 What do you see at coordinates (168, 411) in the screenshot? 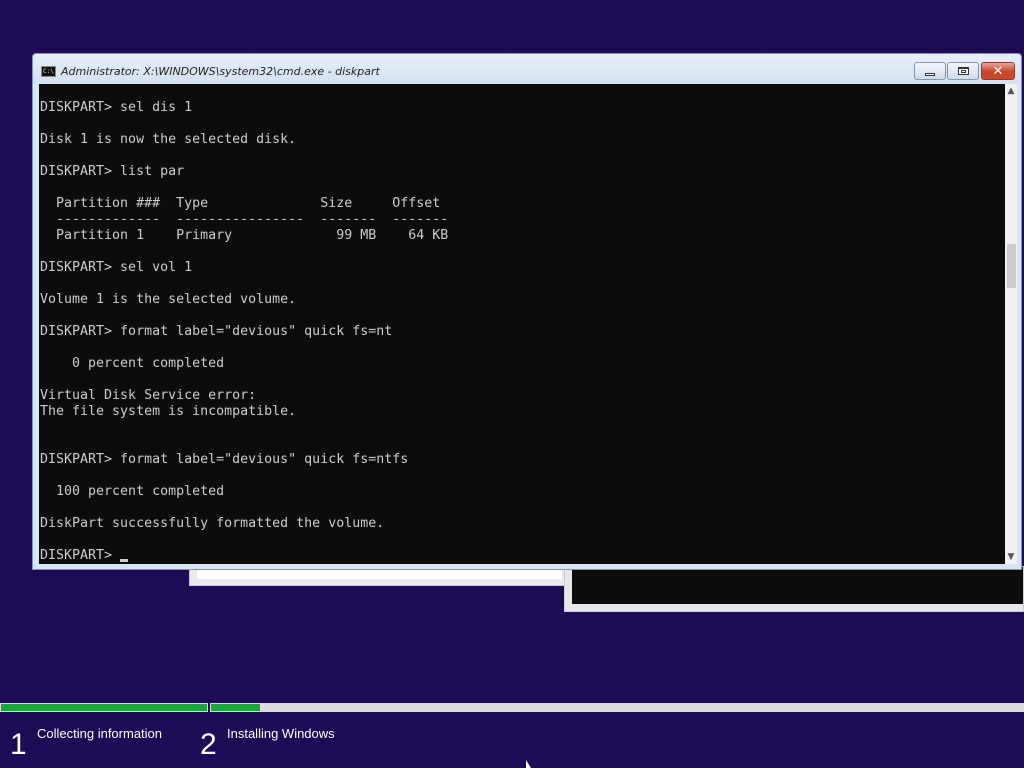
I see `console-line: The file system is incompatible.` at bounding box center [168, 411].